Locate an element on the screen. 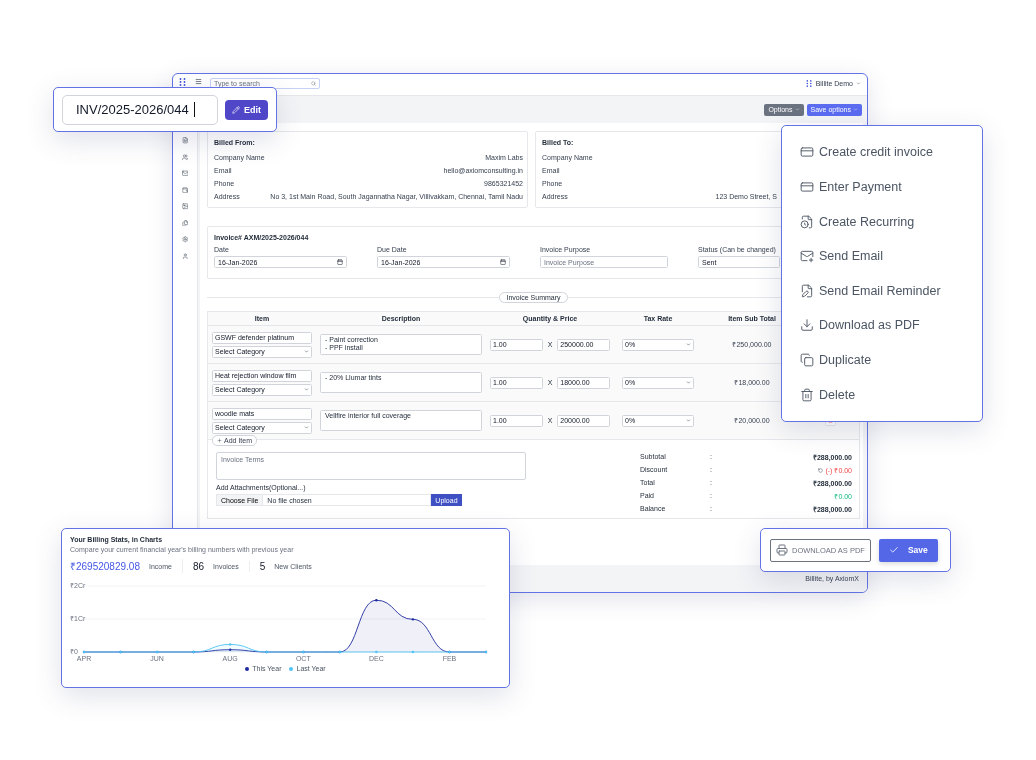  save-button: Save is located at coordinates (908, 550).